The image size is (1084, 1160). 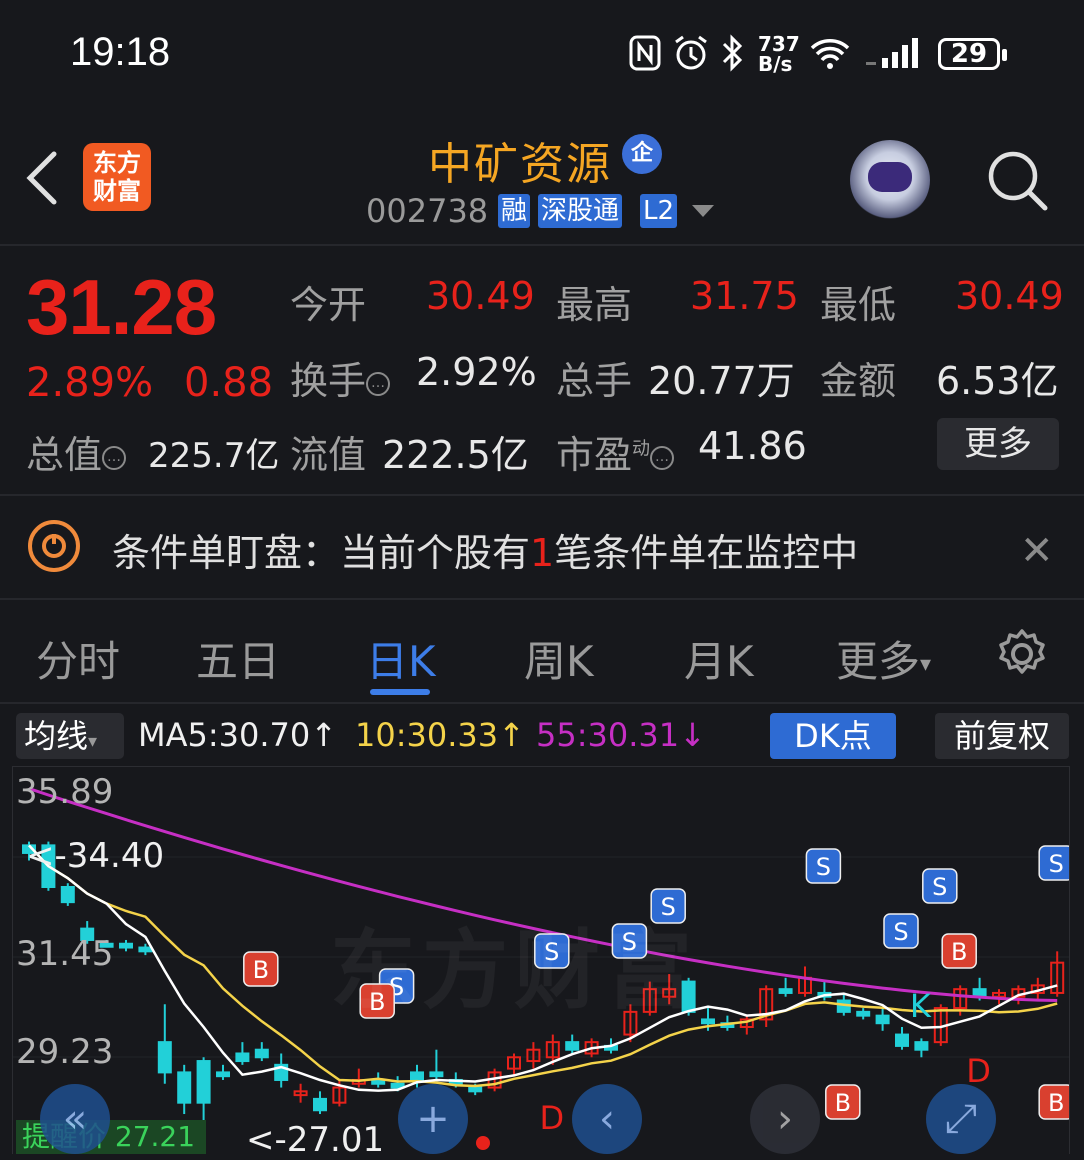 I want to click on open-label: 今开, so click(x=328, y=305).